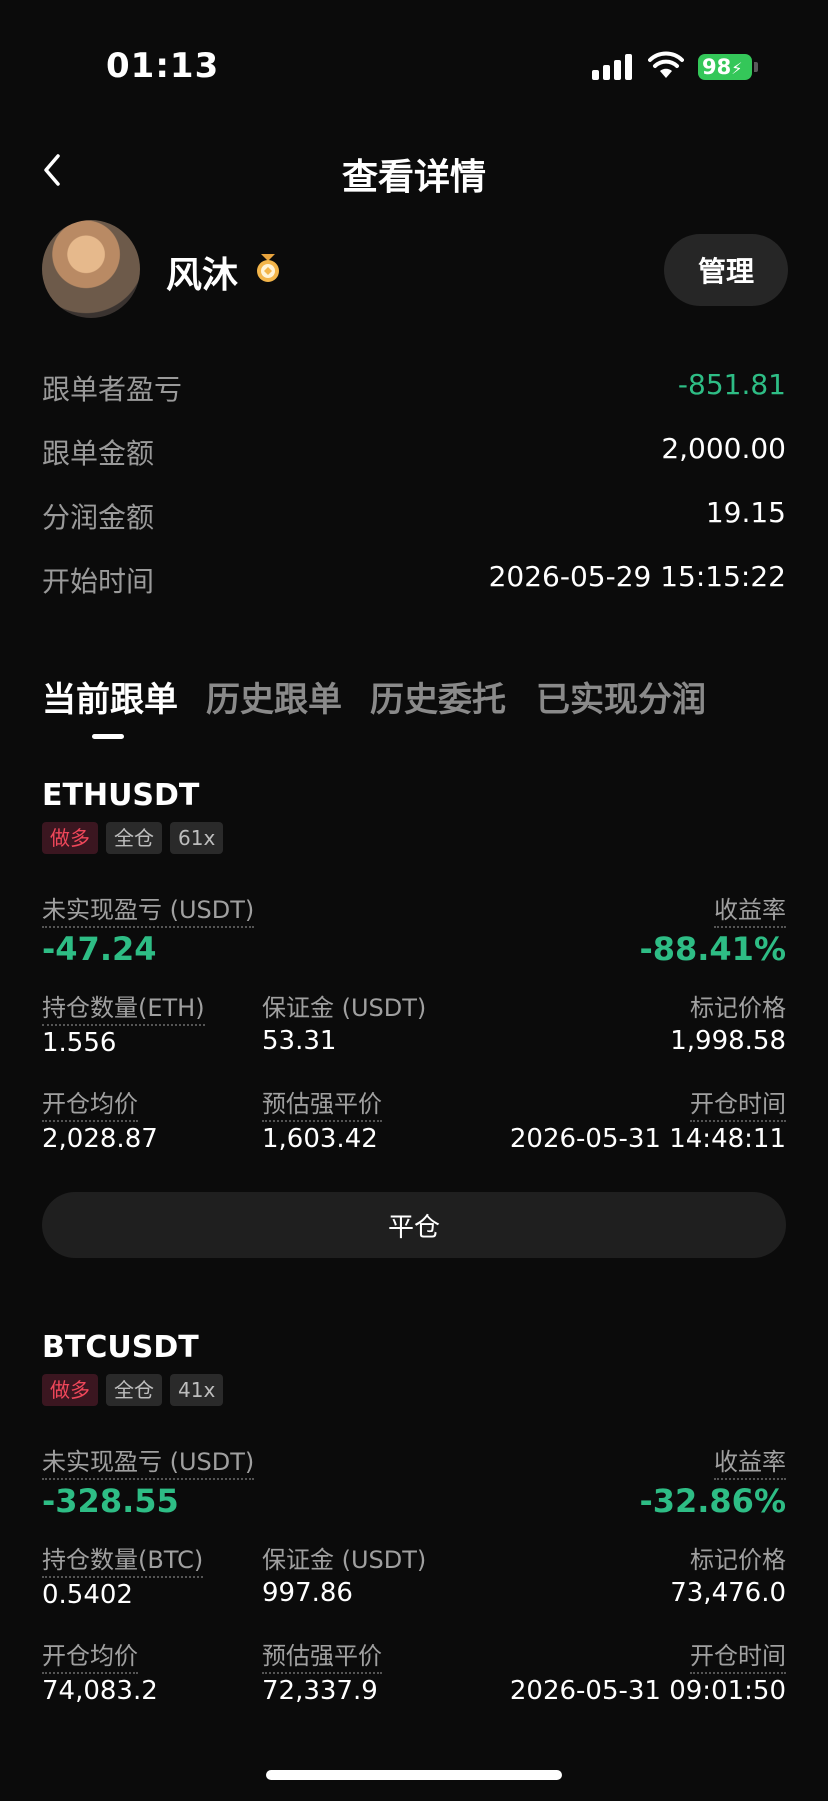 This screenshot has width=828, height=1801. I want to click on mark-price-value: 1,998.58, so click(728, 1041).